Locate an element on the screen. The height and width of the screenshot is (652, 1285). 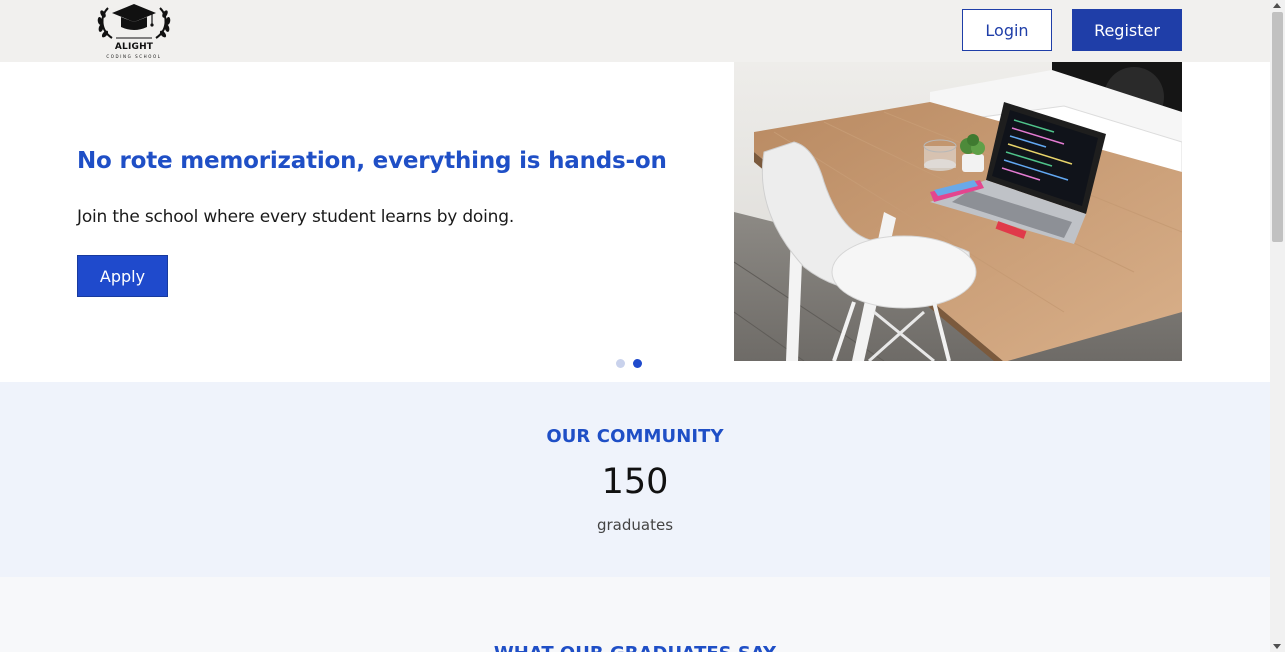
graduates-label: graduates is located at coordinates (635, 525).